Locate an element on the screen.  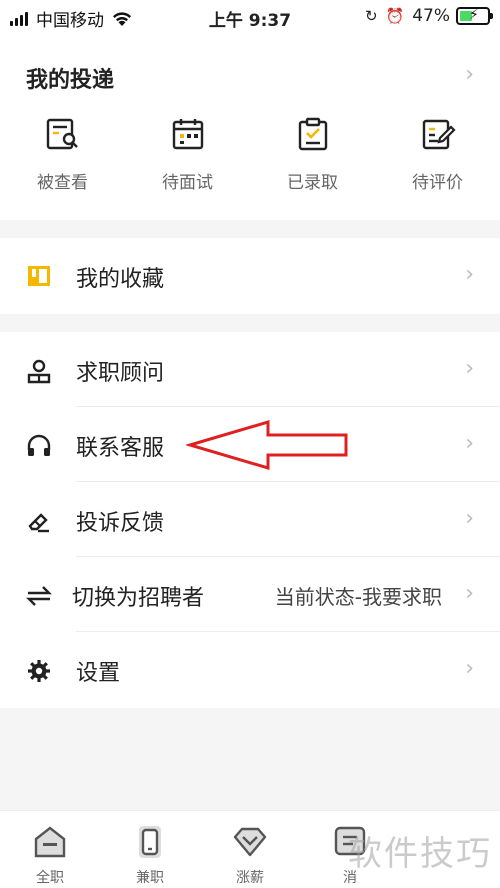
app-item-hired: 已录取 is located at coordinates (312, 154).